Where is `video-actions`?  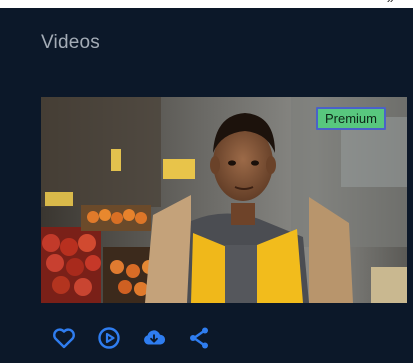
video-actions is located at coordinates (131, 338).